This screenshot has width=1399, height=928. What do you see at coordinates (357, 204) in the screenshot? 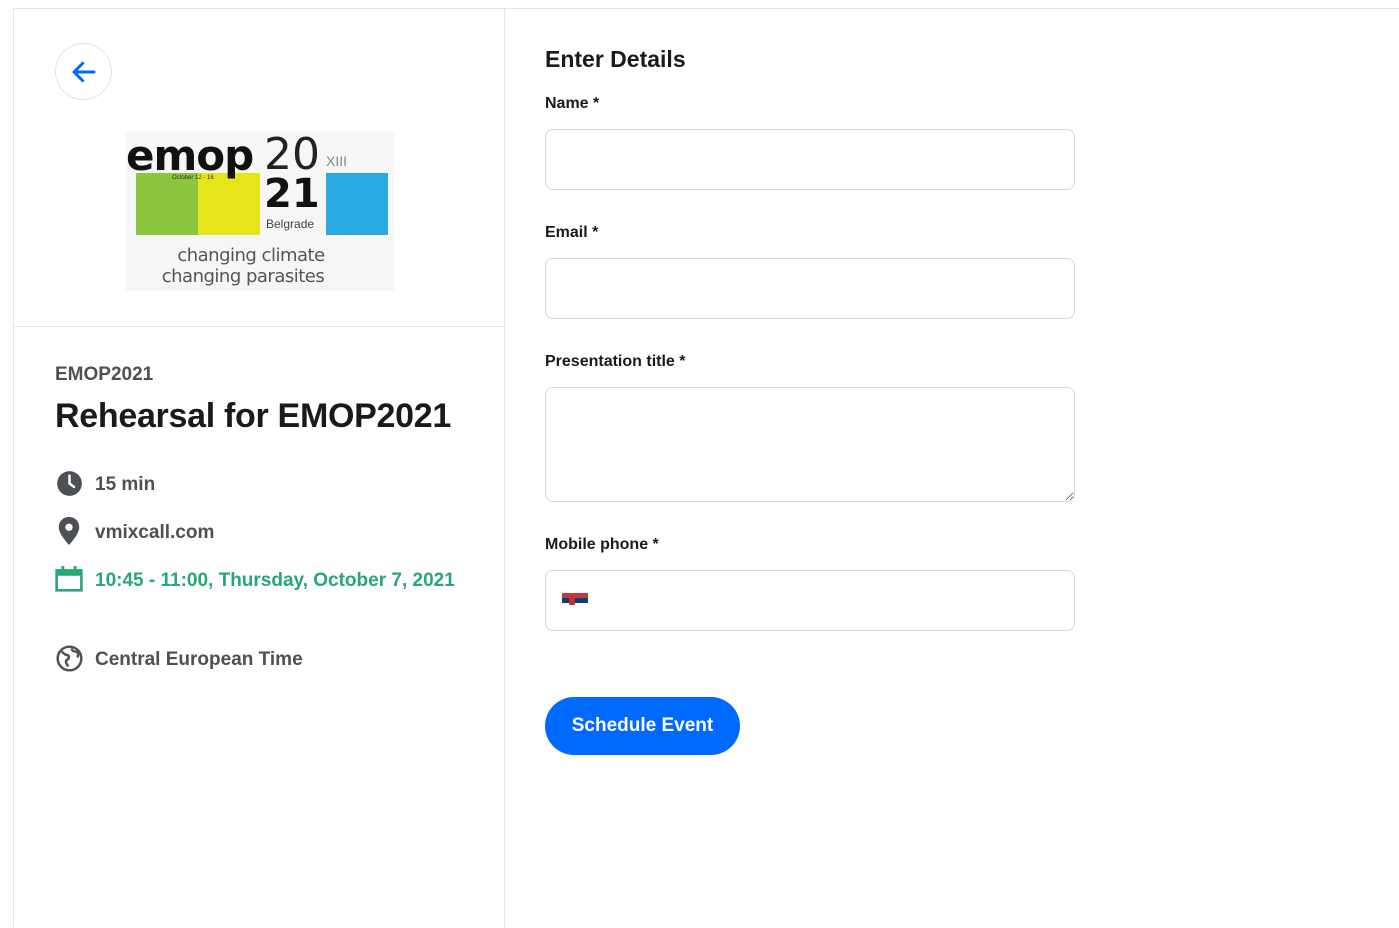
I see `logo-blue-block` at bounding box center [357, 204].